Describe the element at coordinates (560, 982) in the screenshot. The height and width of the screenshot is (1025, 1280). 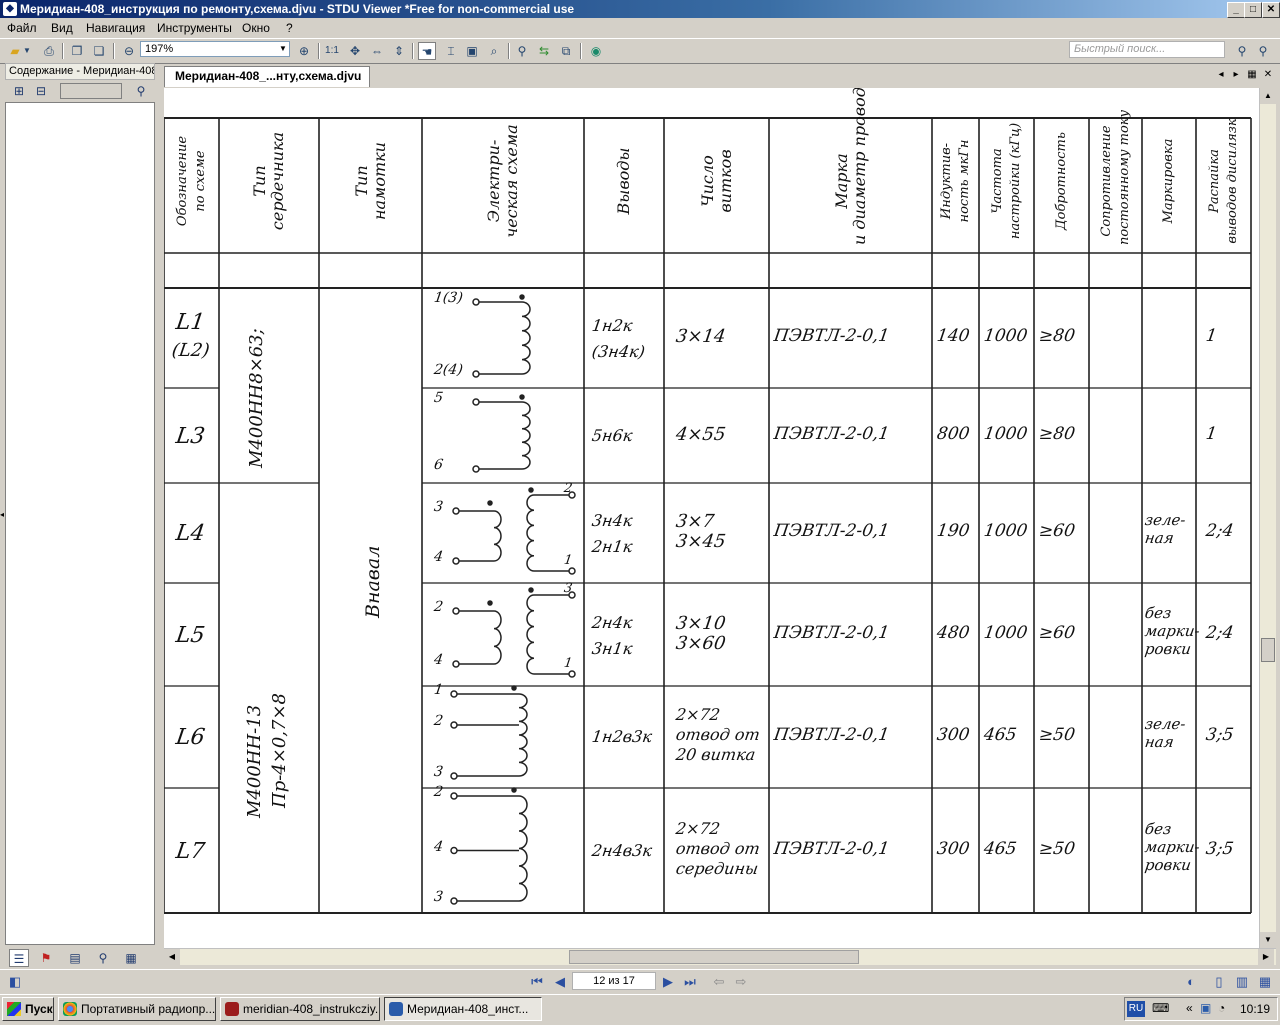
I see `prev-page-icon: ◀` at that location.